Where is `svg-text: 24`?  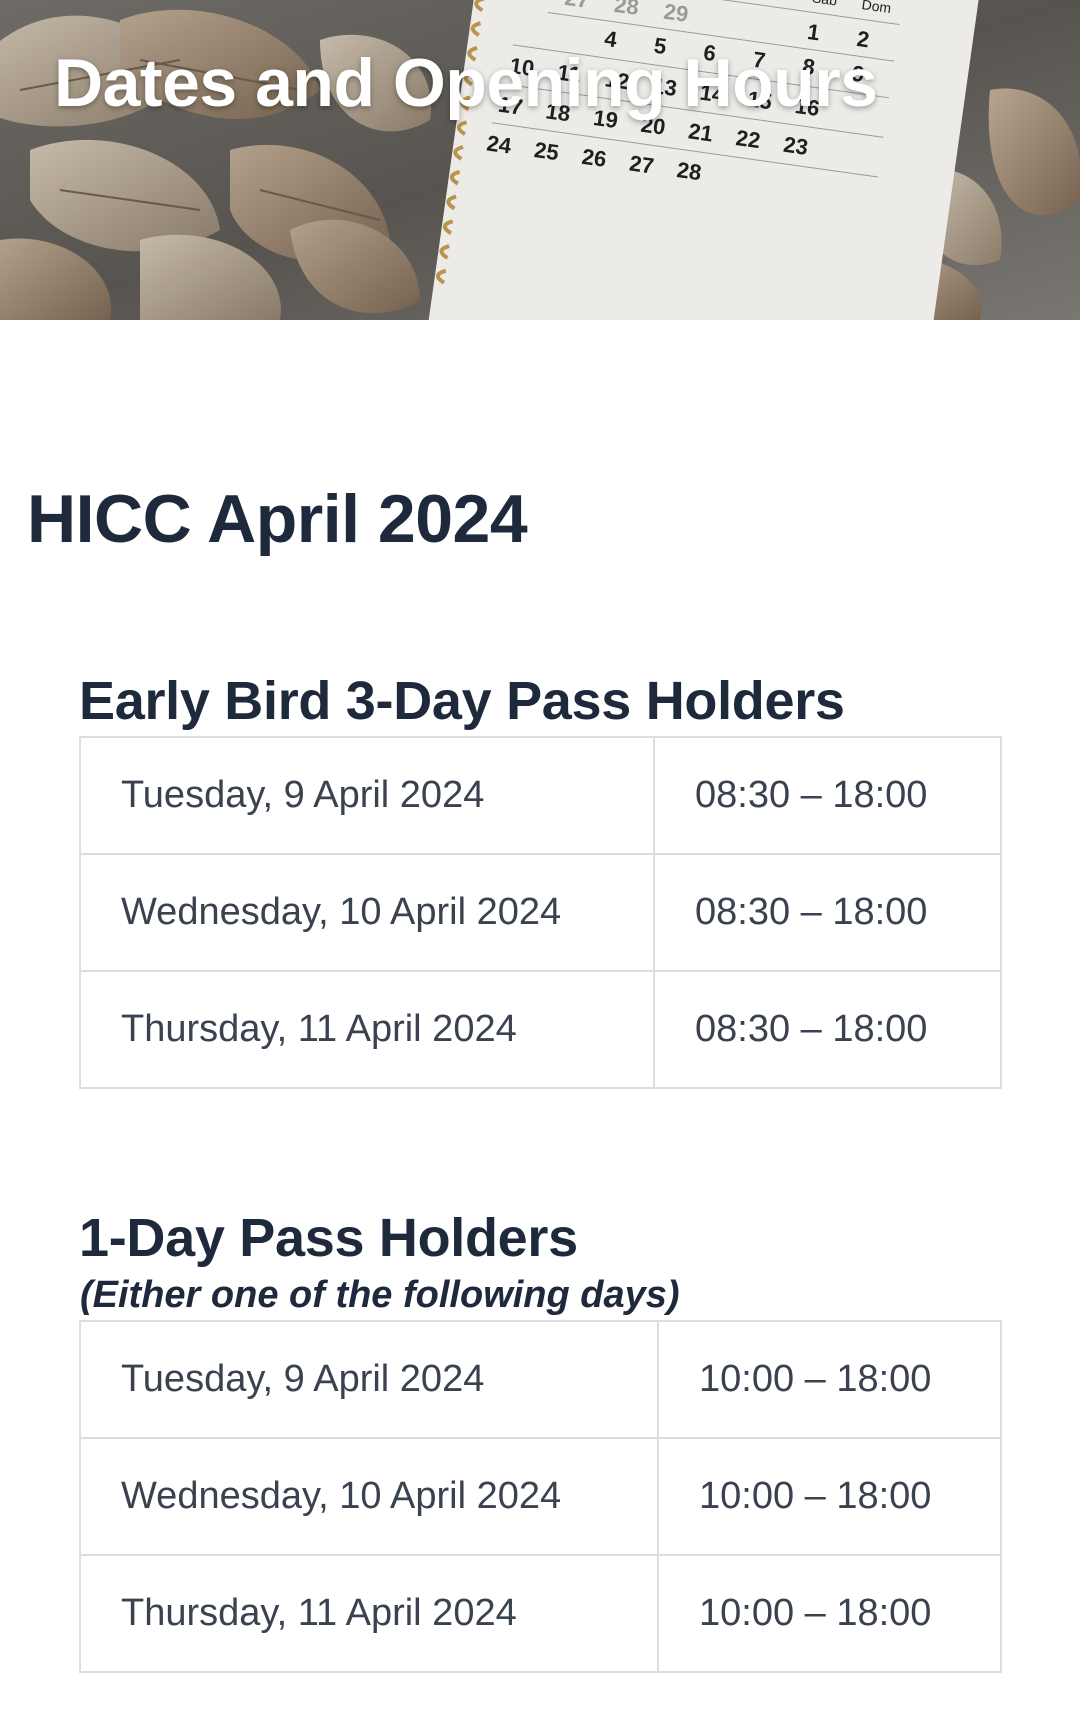
svg-text: 24 is located at coordinates (499, 144).